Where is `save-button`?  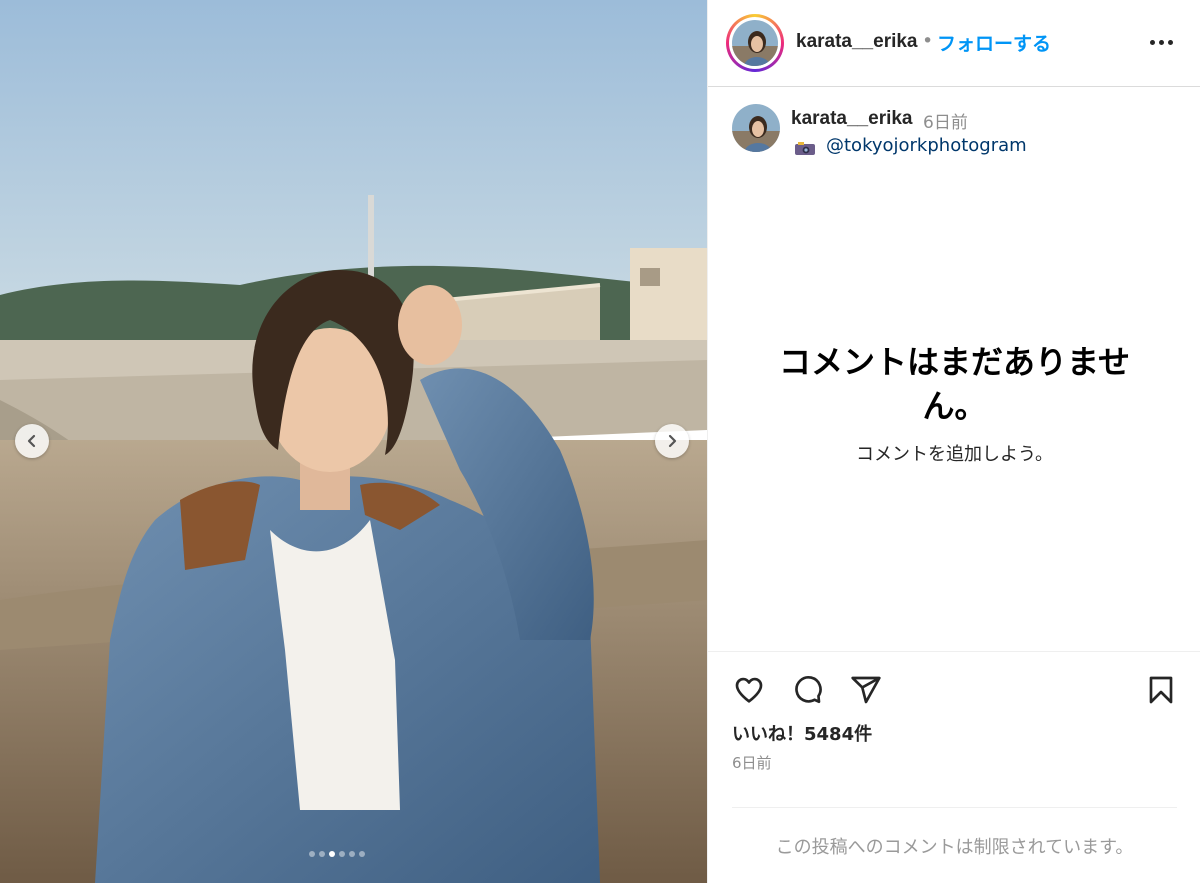 save-button is located at coordinates (1161, 690).